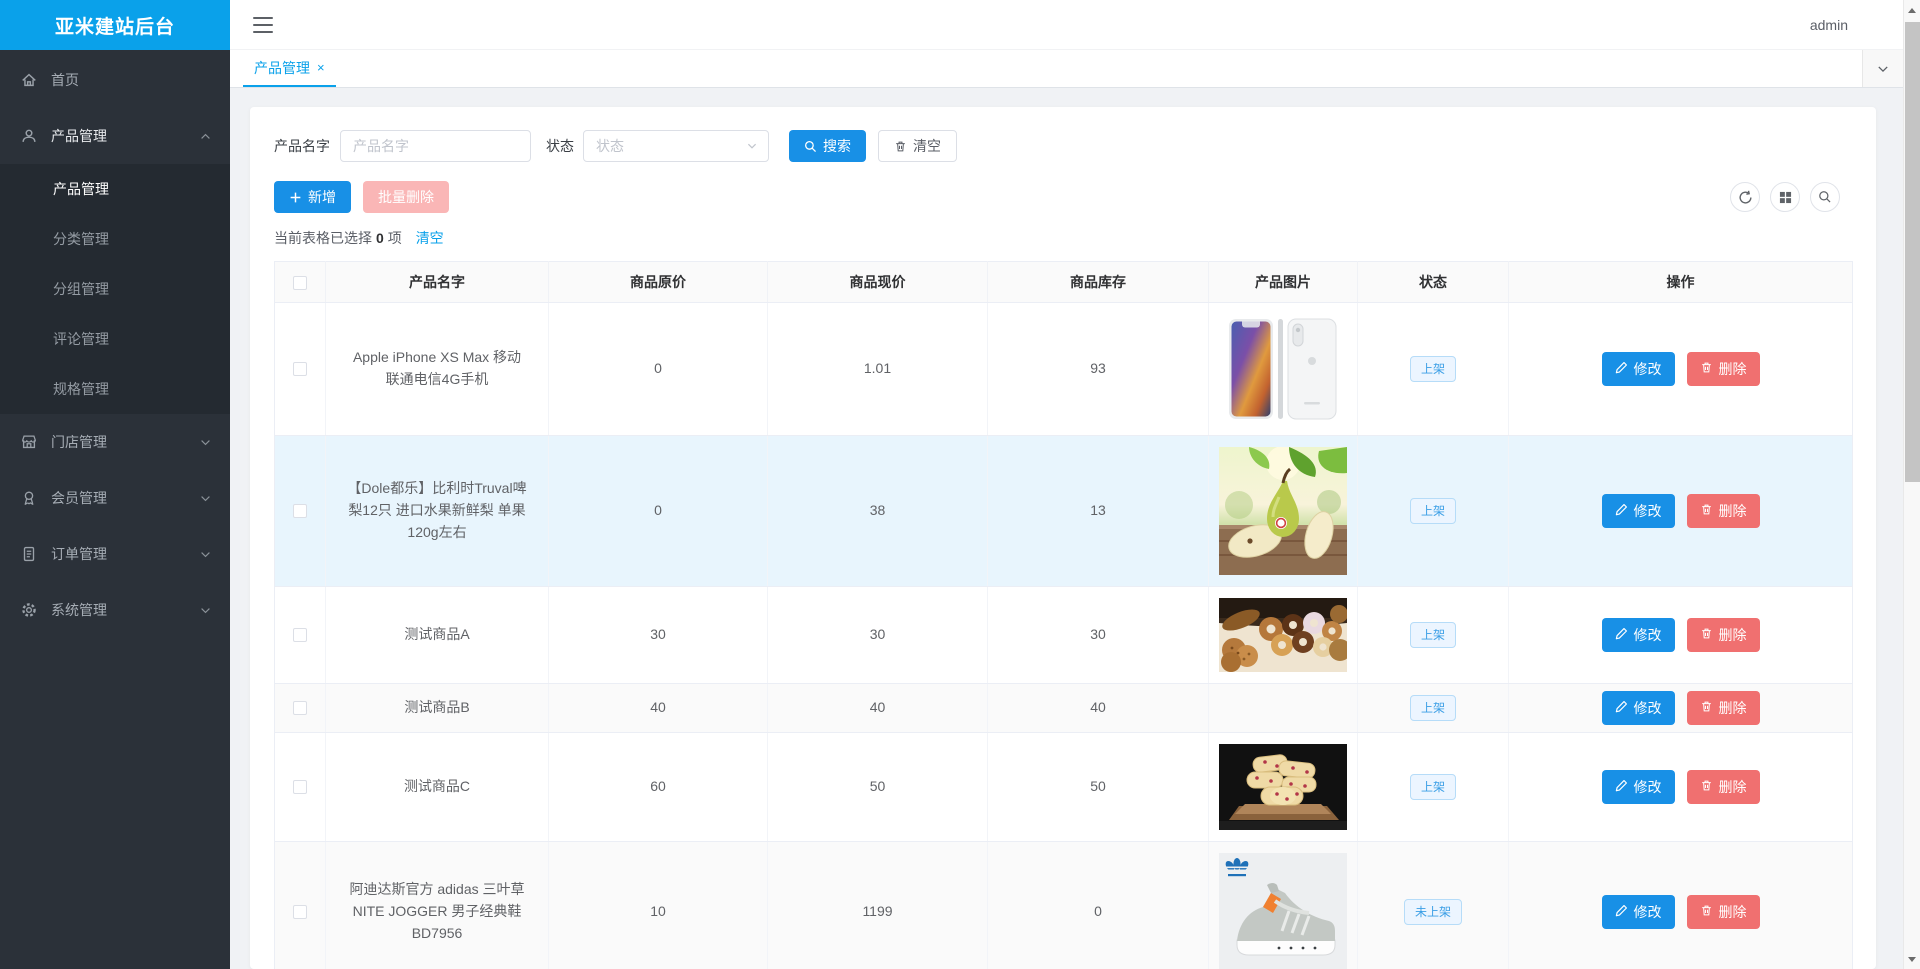  What do you see at coordinates (115, 25) in the screenshot?
I see `app-title: 亚米建站后台` at bounding box center [115, 25].